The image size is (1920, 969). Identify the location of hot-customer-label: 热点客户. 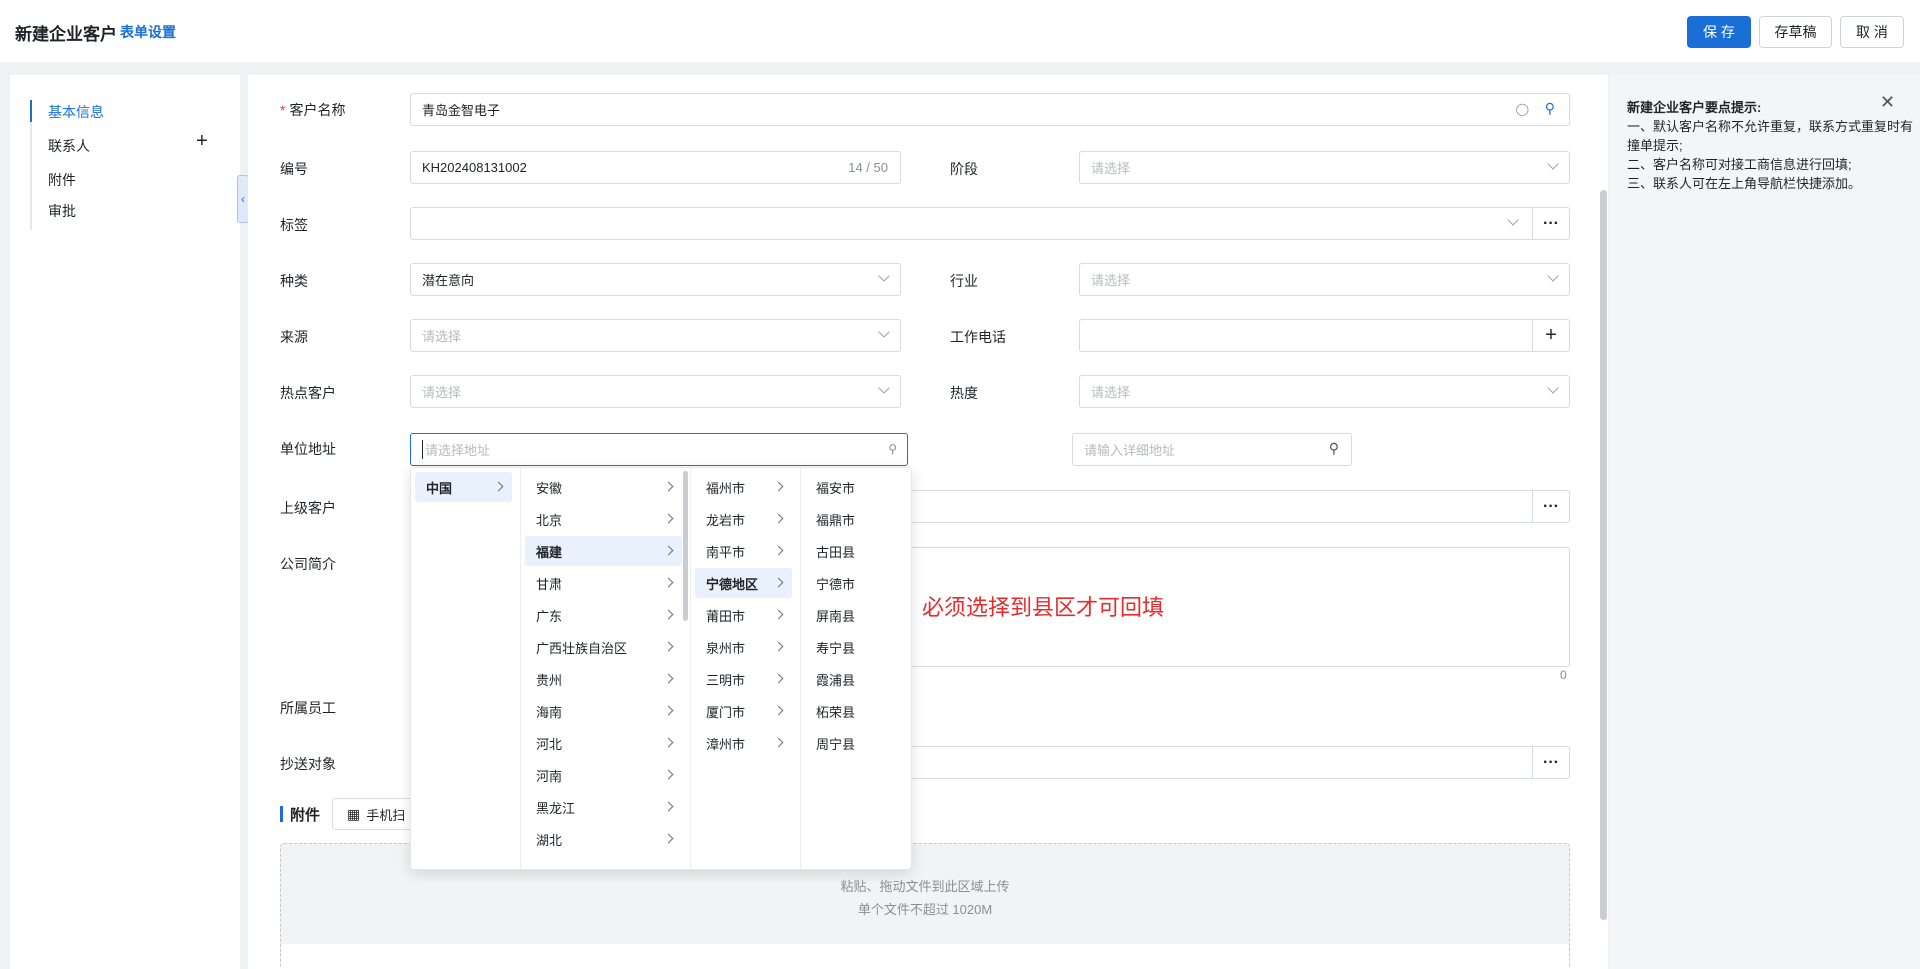
(308, 393).